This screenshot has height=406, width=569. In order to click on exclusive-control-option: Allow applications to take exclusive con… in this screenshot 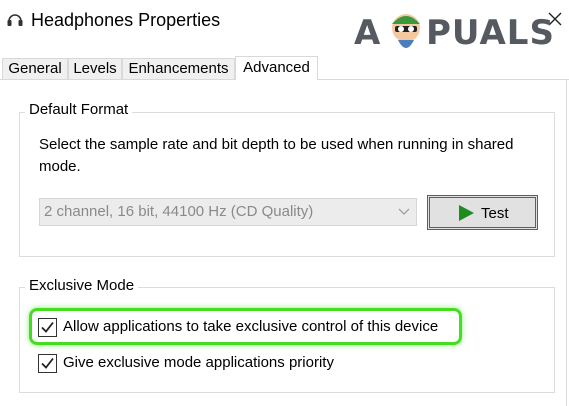, I will do `click(248, 328)`.